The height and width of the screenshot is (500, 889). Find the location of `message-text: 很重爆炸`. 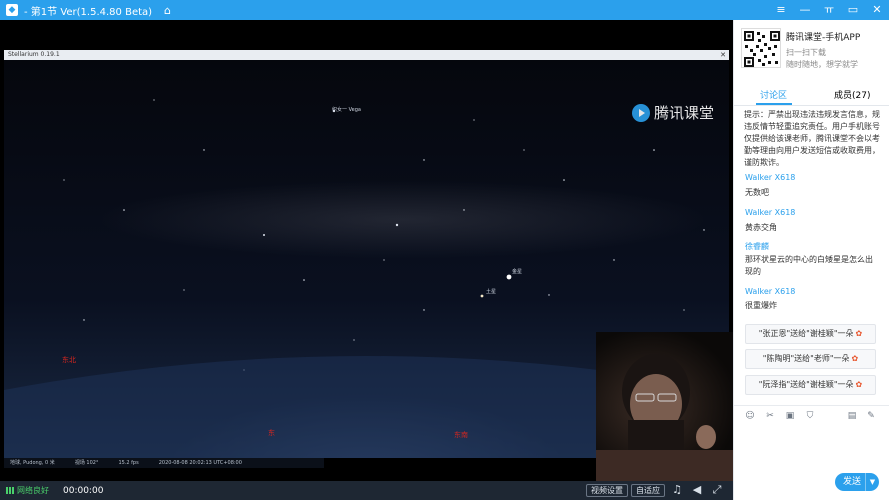

message-text: 很重爆炸 is located at coordinates (761, 305).